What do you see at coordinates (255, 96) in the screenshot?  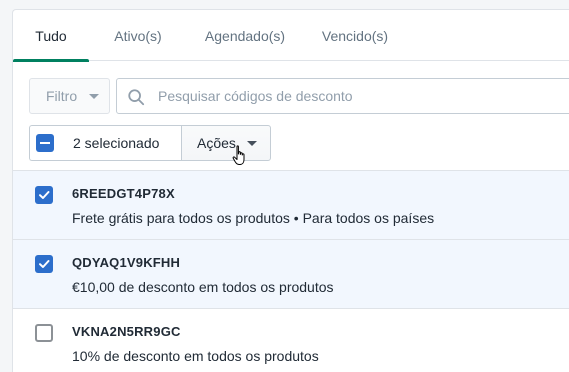 I see `search-placeholder: Pesquisar códigos de desconto` at bounding box center [255, 96].